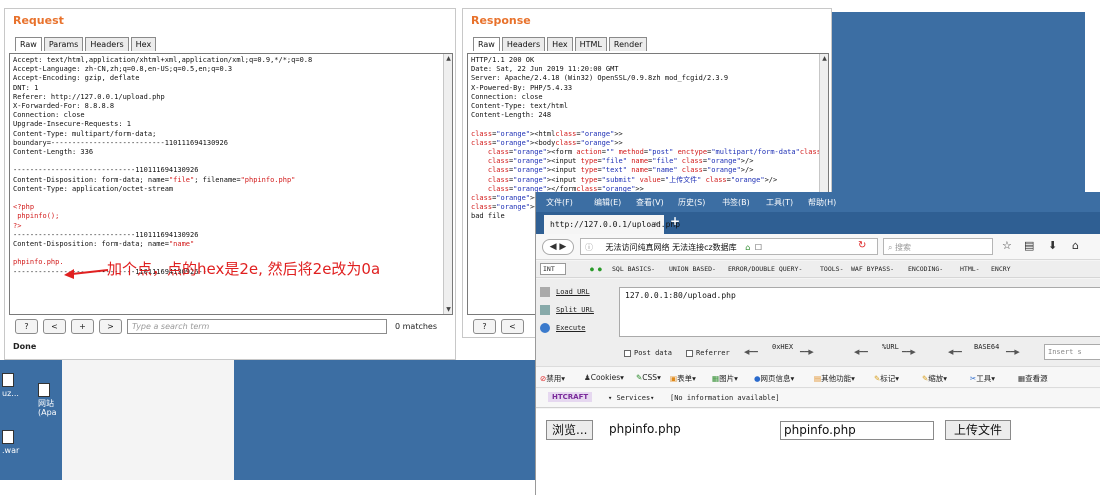 The height and width of the screenshot is (495, 1100). Describe the element at coordinates (683, 378) in the screenshot. I see `forms-menu: ▣表单▾` at that location.